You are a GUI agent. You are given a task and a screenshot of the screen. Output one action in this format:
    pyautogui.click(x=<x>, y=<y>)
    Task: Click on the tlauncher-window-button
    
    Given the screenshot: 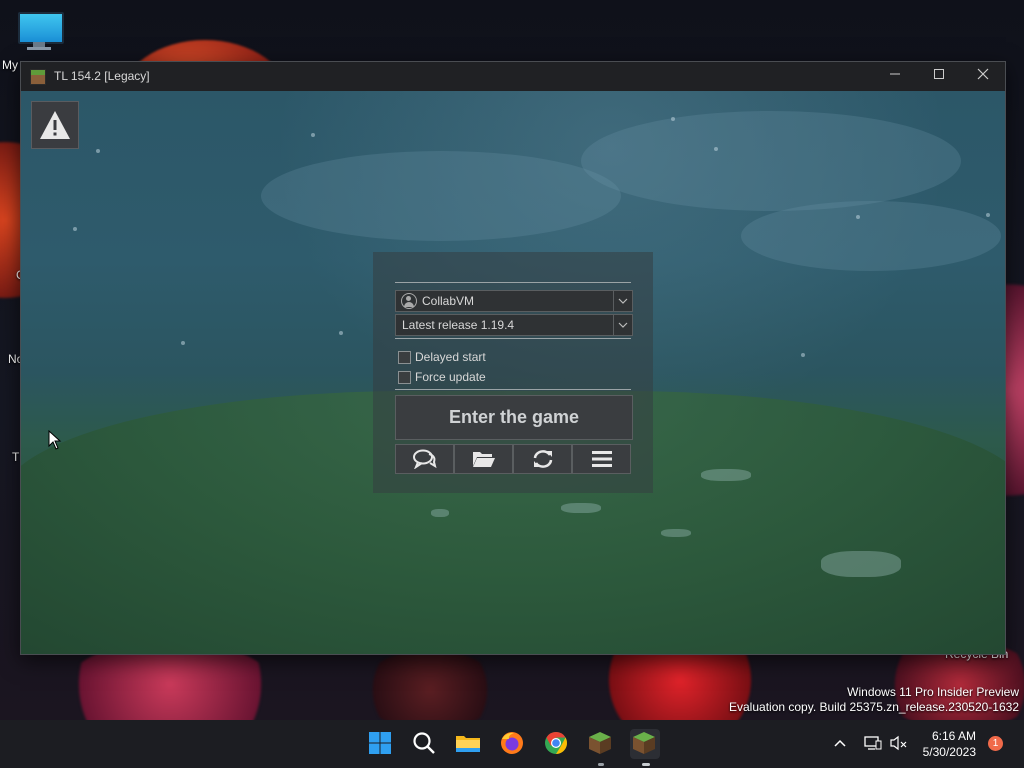 What is the action you would take?
    pyautogui.click(x=645, y=744)
    